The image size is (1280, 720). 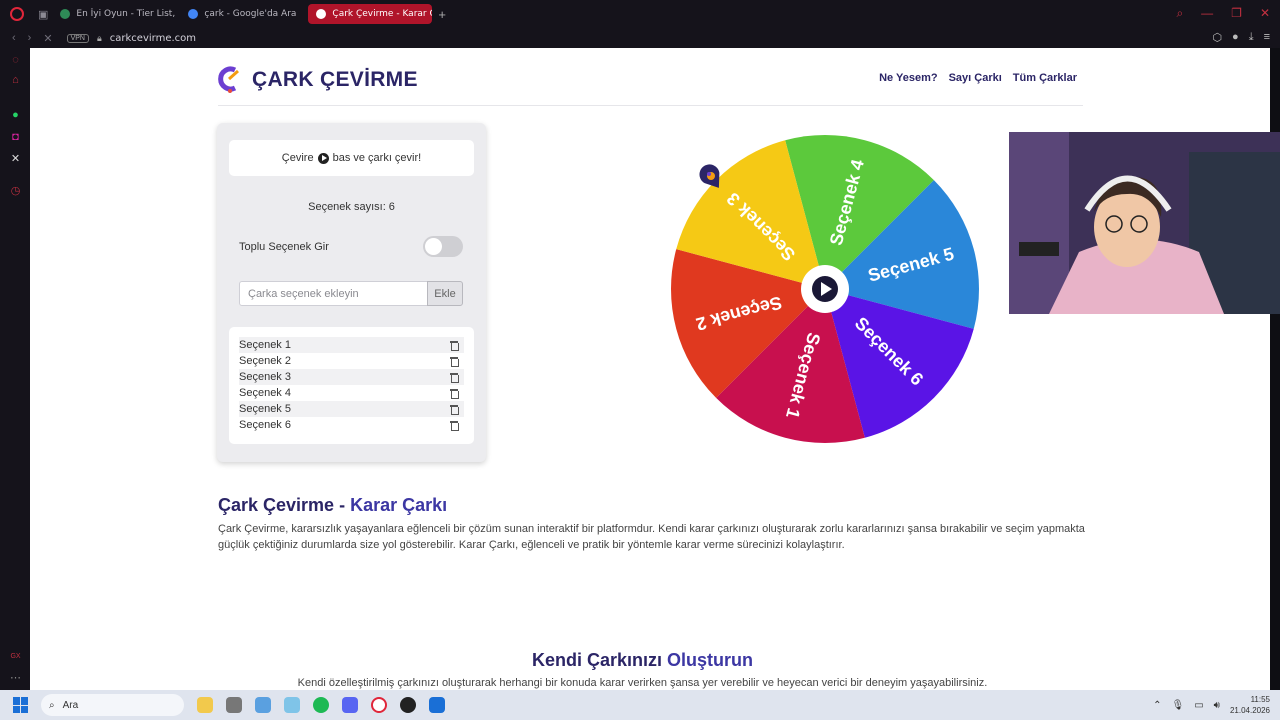 I want to click on discord-icon, so click(x=350, y=705).